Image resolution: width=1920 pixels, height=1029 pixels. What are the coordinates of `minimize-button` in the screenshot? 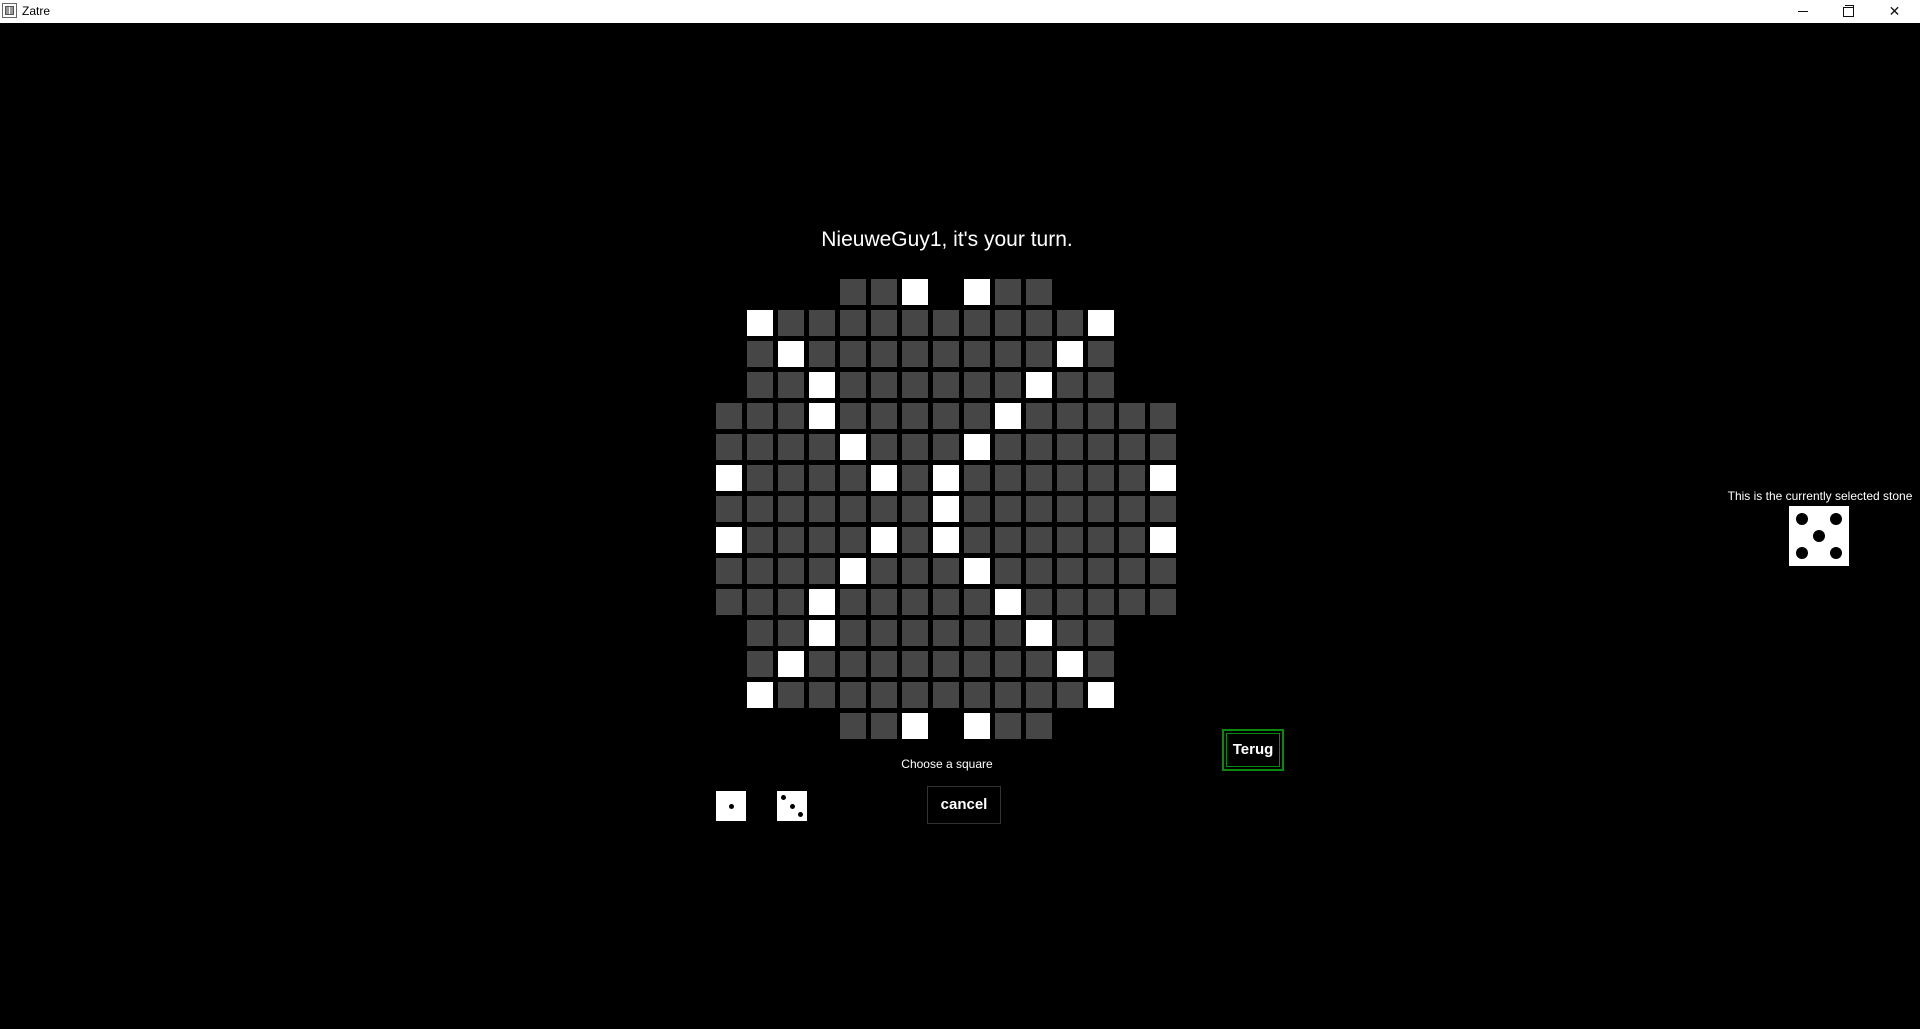 It's located at (1802, 11).